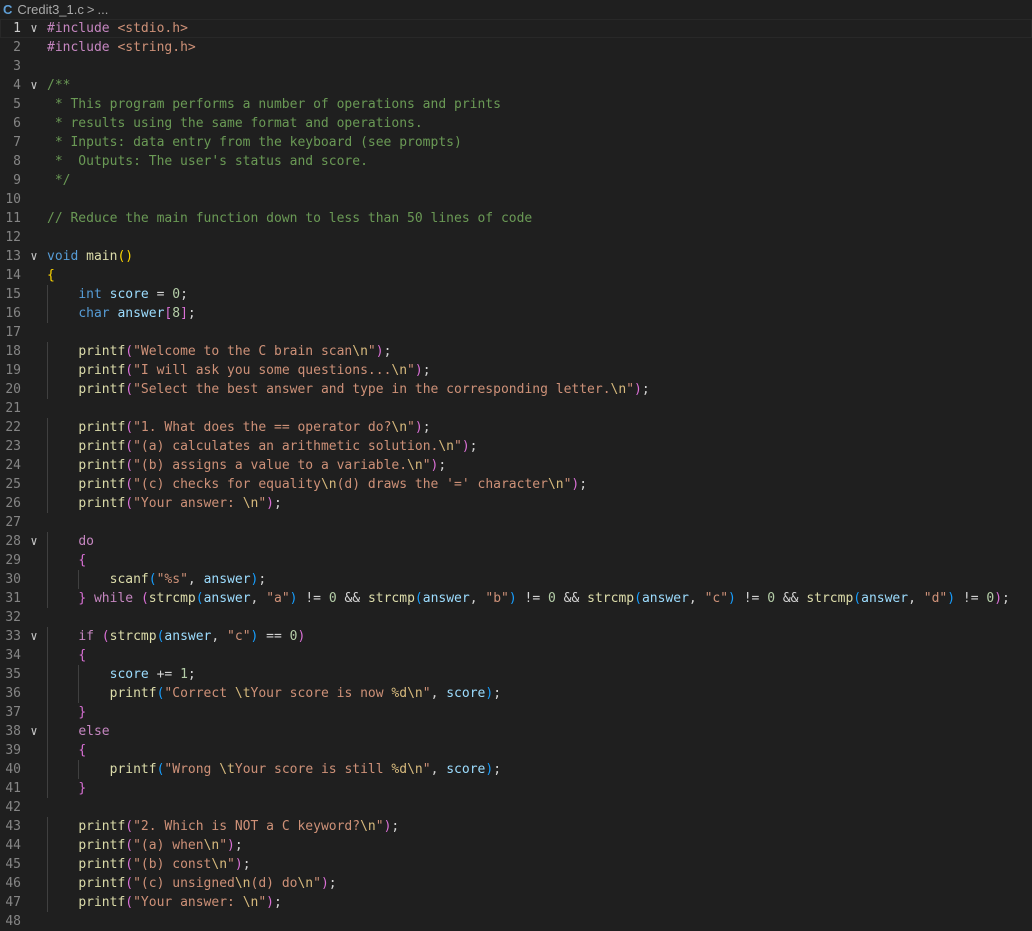 Image resolution: width=1032 pixels, height=931 pixels. What do you see at coordinates (188, 902) in the screenshot?
I see `code-token: "Your answer:` at bounding box center [188, 902].